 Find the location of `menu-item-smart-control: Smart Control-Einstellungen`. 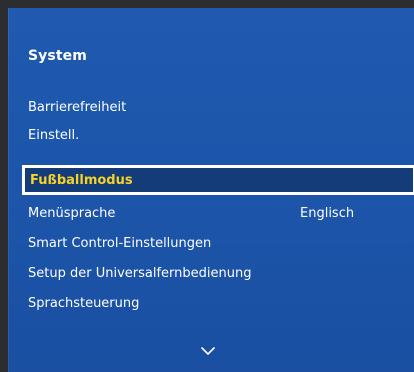

menu-item-smart-control: Smart Control-Einstellungen is located at coordinates (119, 243).